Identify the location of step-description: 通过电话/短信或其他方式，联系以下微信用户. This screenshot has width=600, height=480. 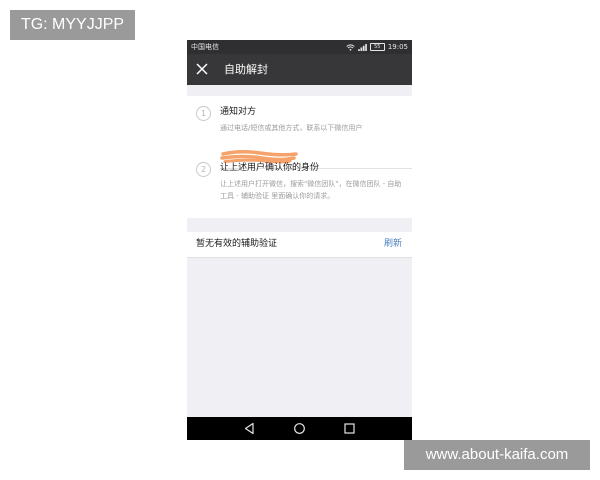
(291, 128).